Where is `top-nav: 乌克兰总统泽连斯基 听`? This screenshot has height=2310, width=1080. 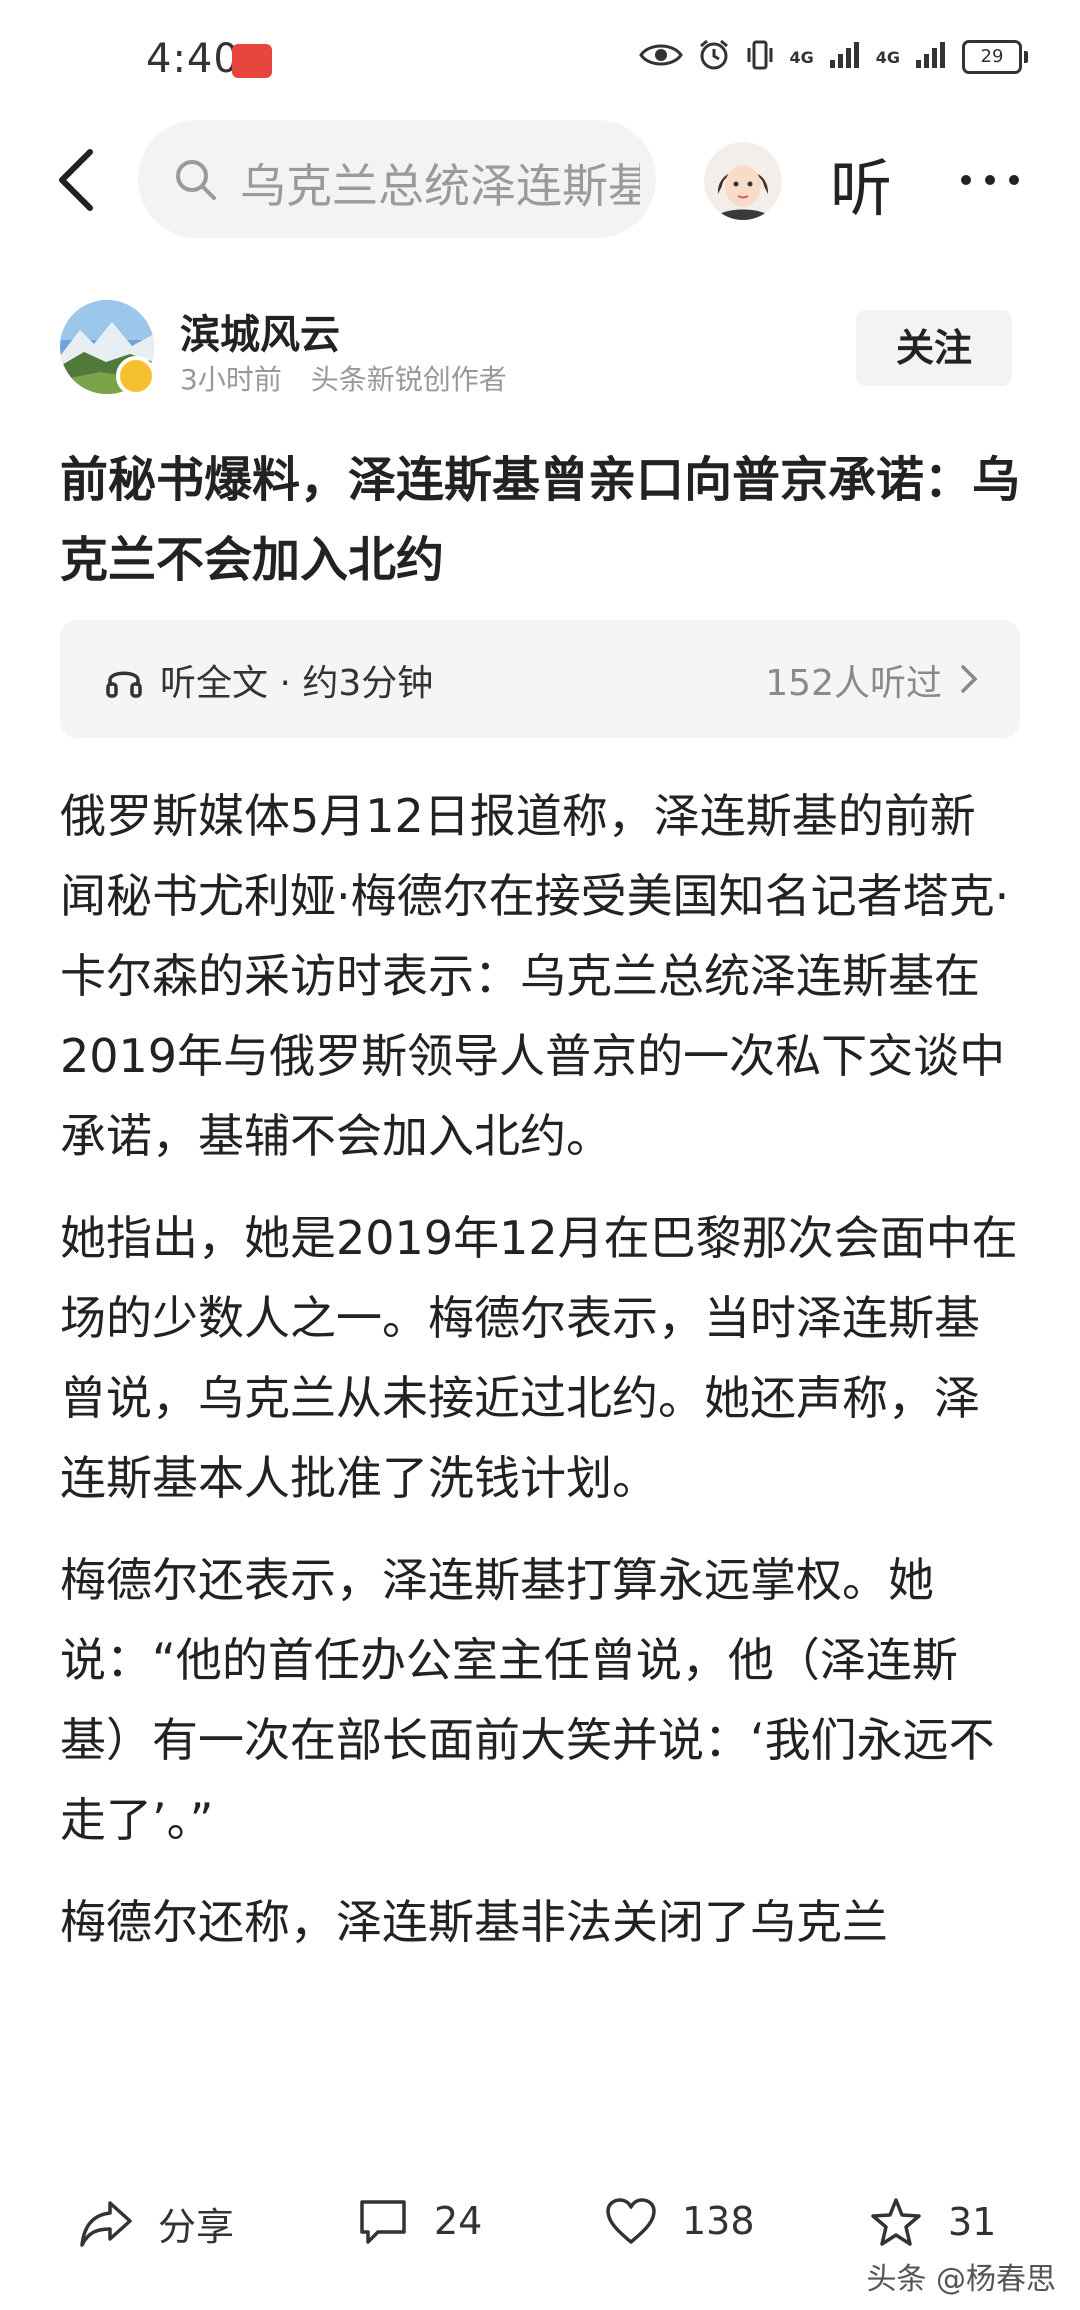 top-nav: 乌克兰总统泽连斯基 听 is located at coordinates (540, 180).